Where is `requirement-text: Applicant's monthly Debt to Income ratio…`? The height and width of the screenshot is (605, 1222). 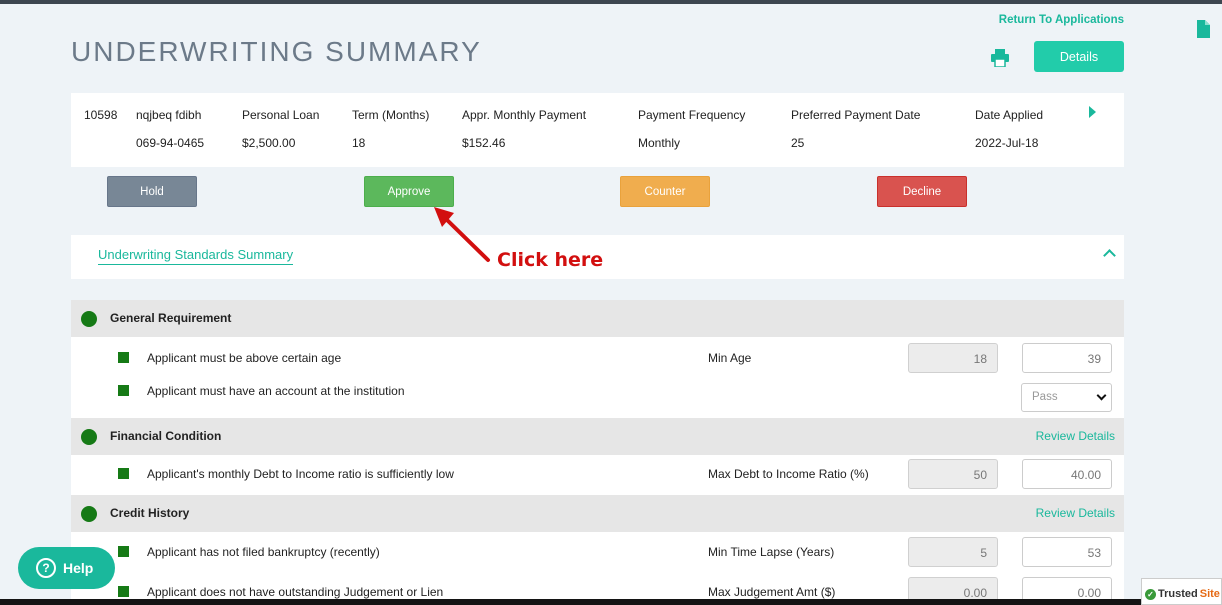
requirement-text: Applicant's monthly Debt to Income ratio… is located at coordinates (300, 474).